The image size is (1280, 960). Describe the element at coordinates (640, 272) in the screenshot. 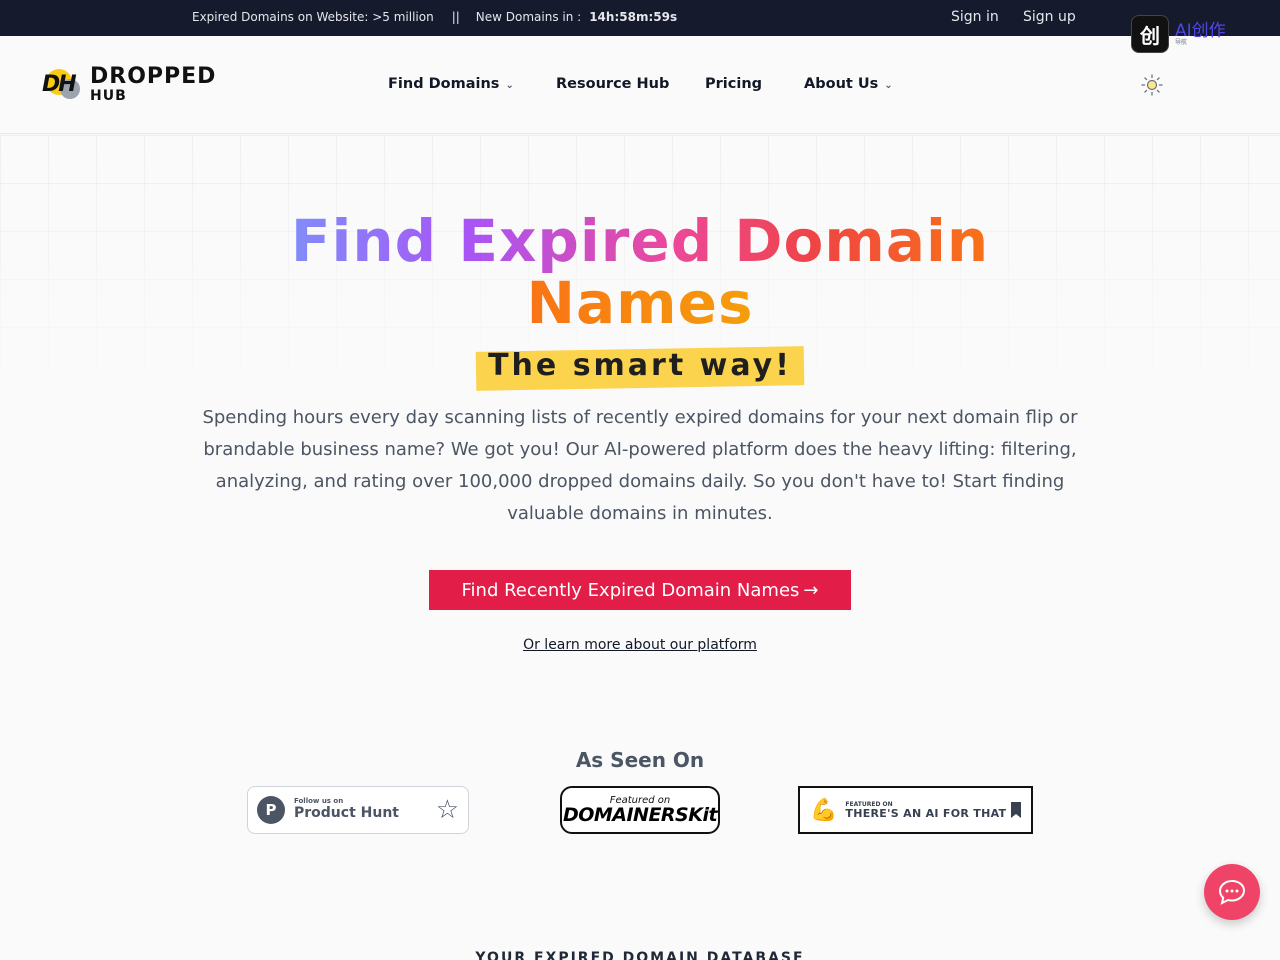

I see `hero-title: Find Expired Domain Names` at that location.